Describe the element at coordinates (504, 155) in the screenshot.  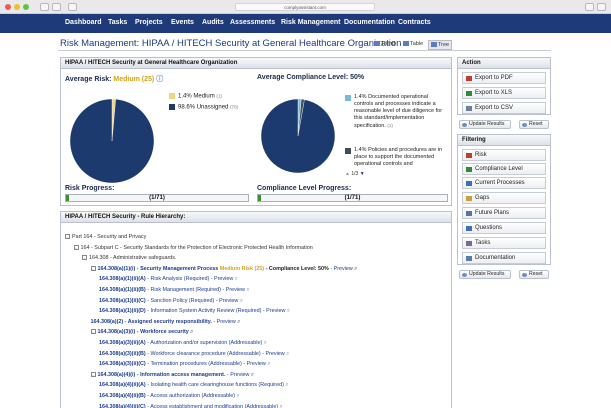
I see `filter-risk: Risk` at that location.